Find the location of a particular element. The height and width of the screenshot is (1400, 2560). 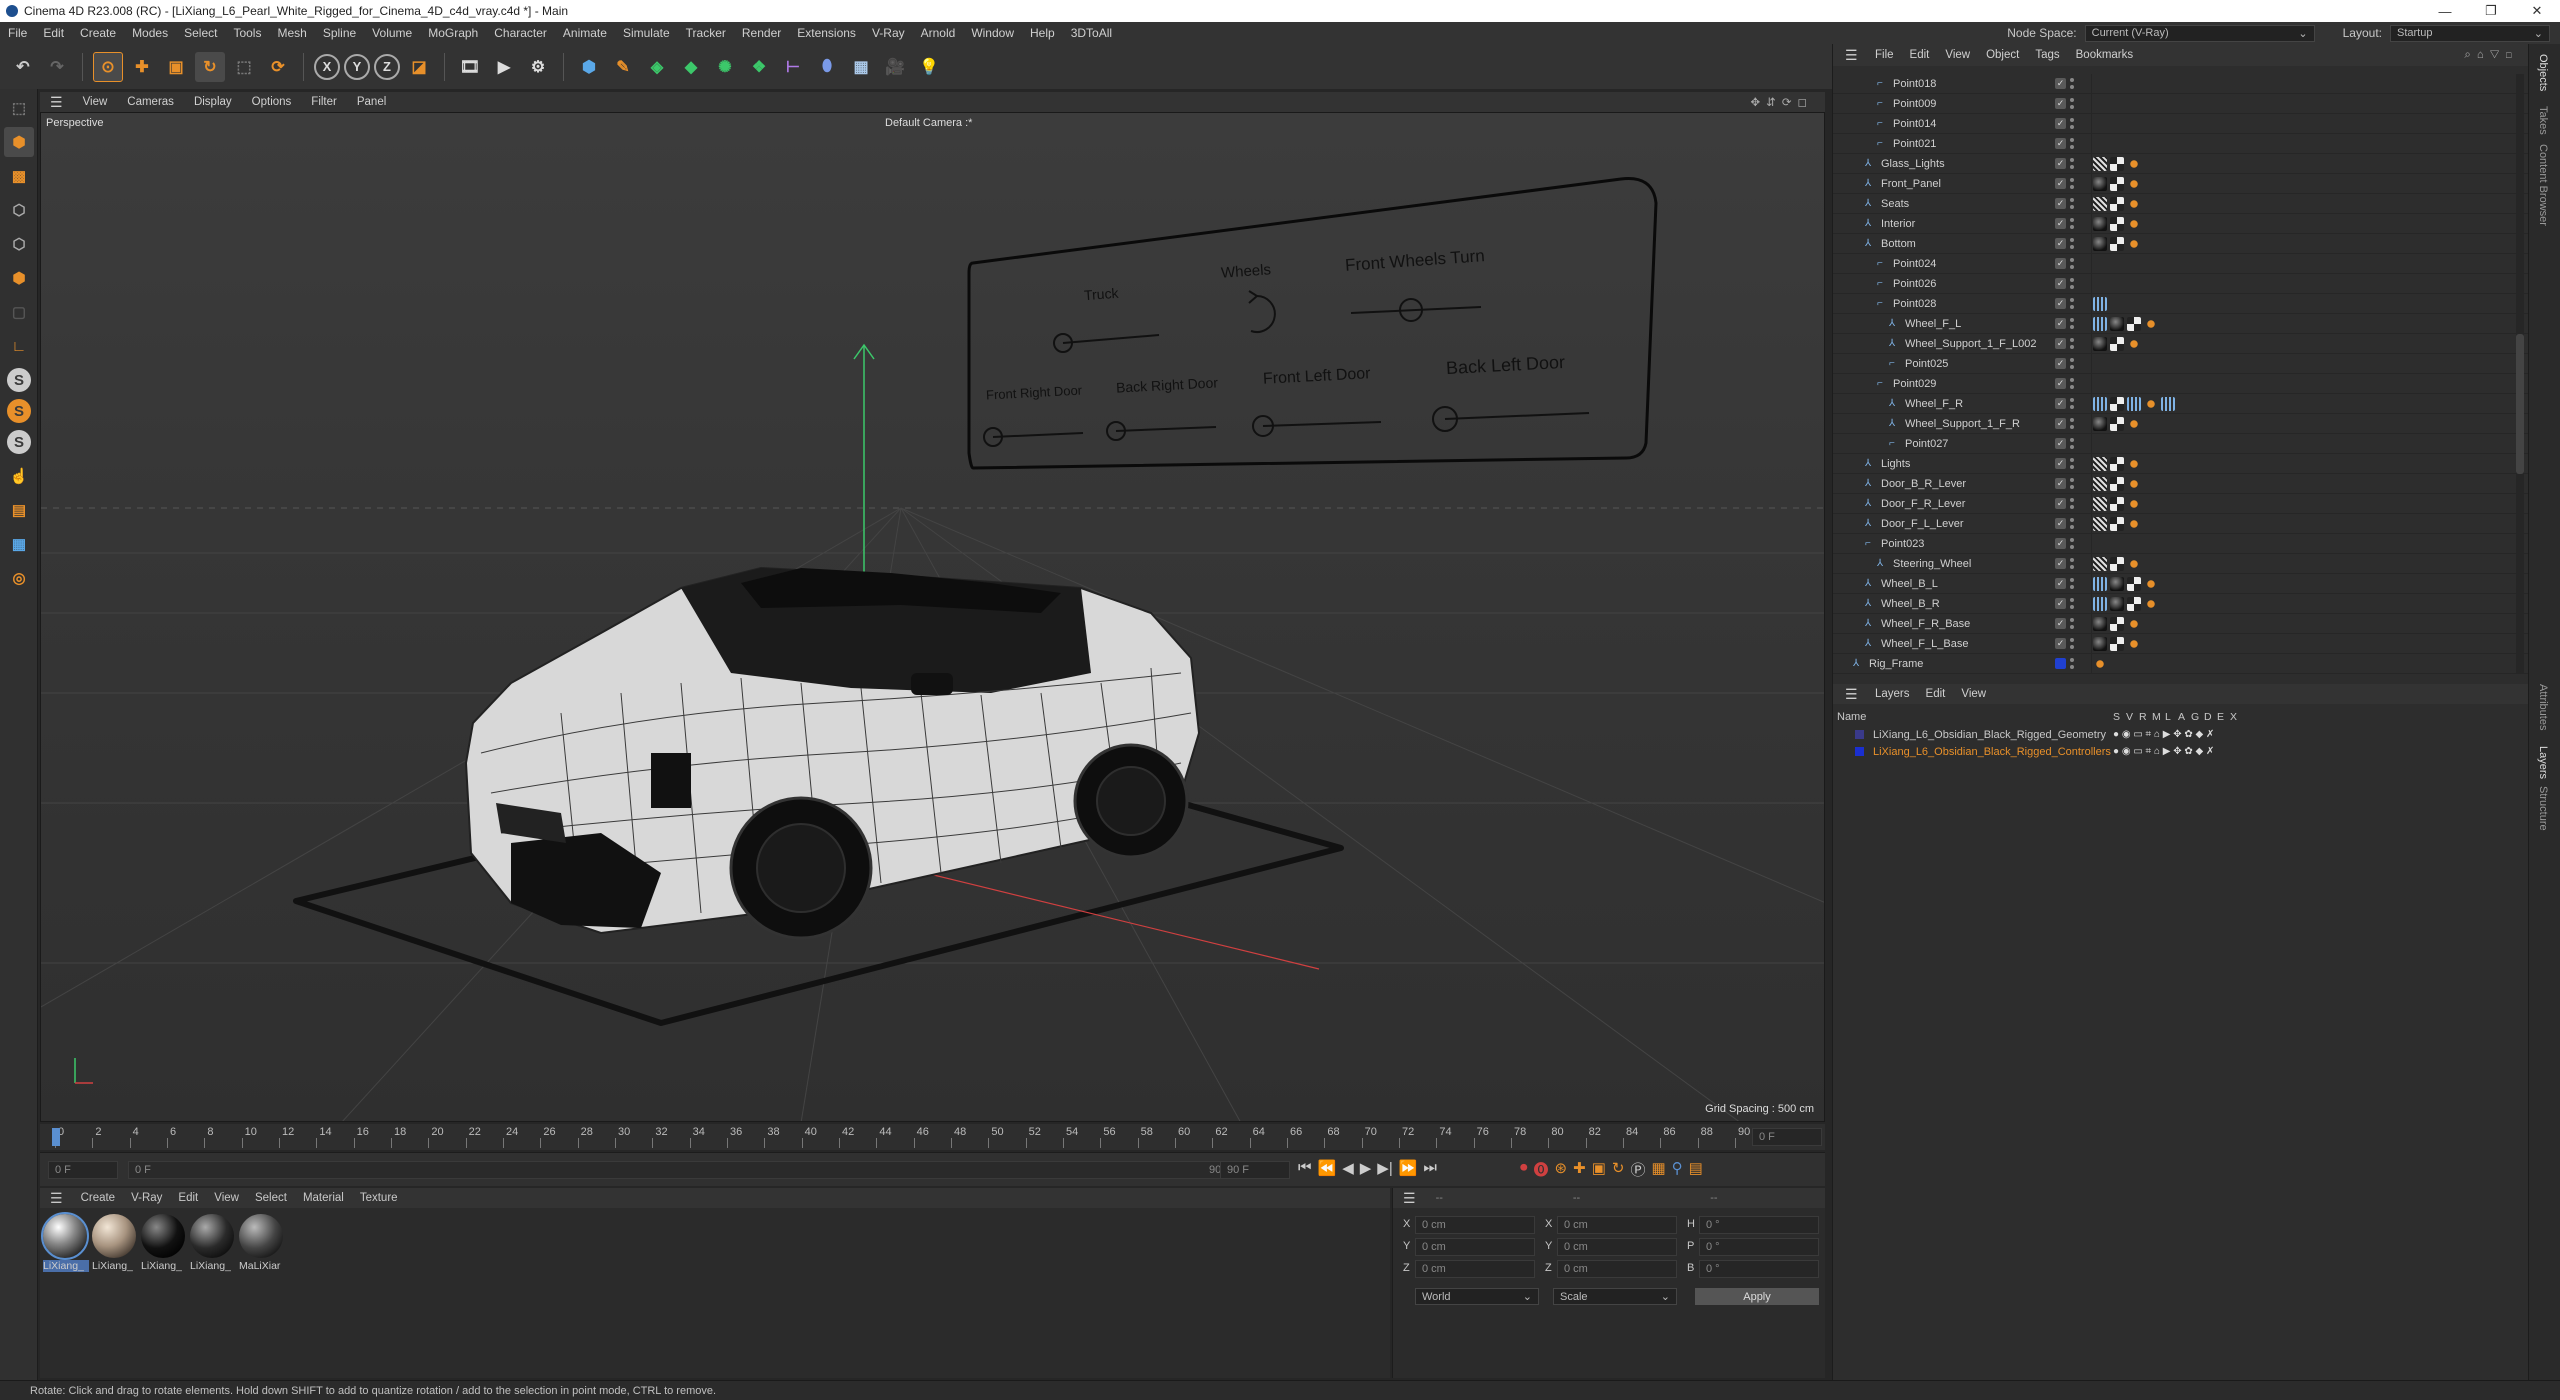

uv-mode-icon: ▢ is located at coordinates (19, 312).